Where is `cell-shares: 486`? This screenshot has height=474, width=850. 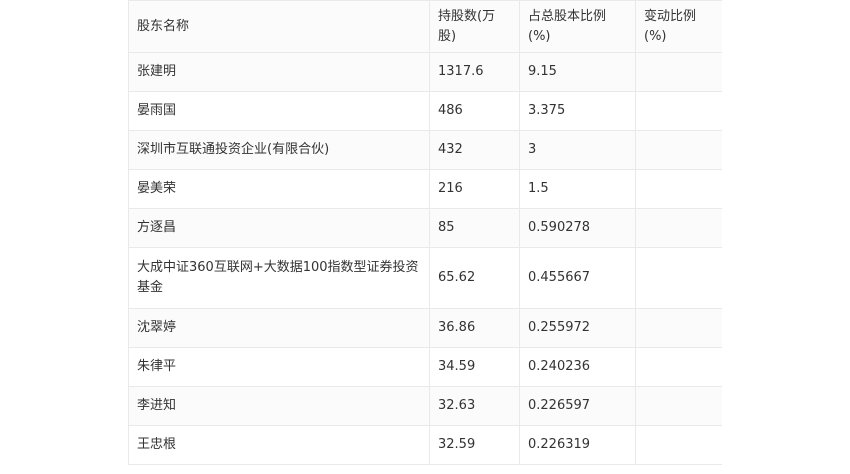 cell-shares: 486 is located at coordinates (474, 111).